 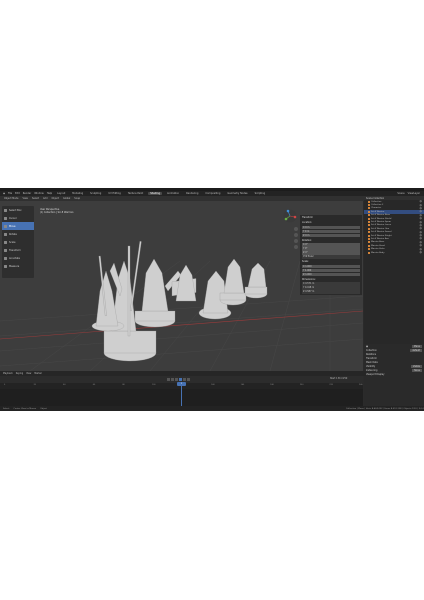 What do you see at coordinates (331, 231) in the screenshot?
I see `location-y-field: Y 0 m` at bounding box center [331, 231].